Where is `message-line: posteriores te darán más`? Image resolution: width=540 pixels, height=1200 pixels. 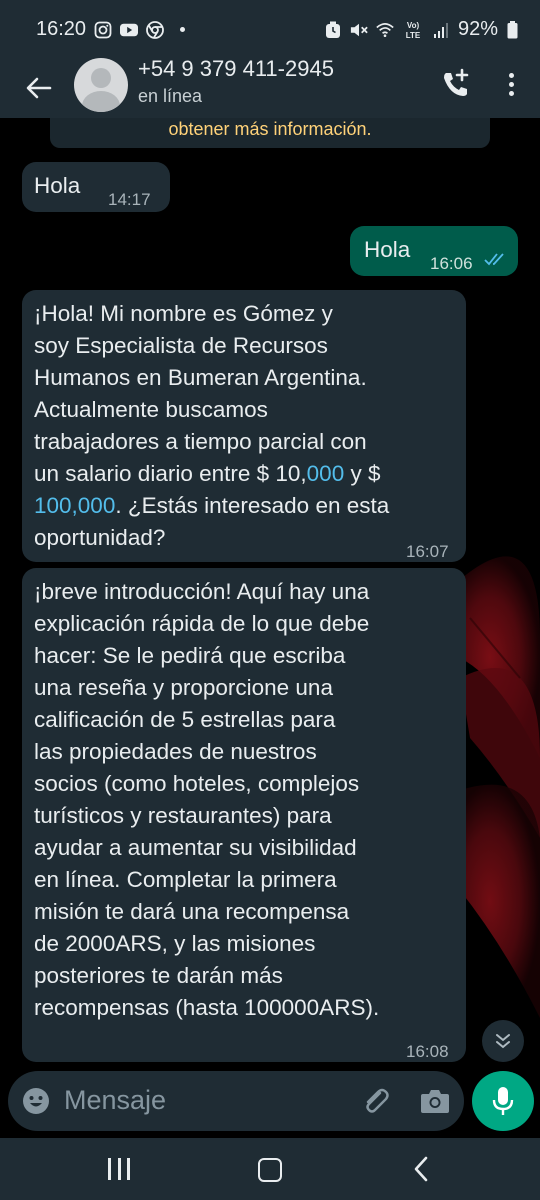 message-line: posteriores te darán más is located at coordinates (158, 975).